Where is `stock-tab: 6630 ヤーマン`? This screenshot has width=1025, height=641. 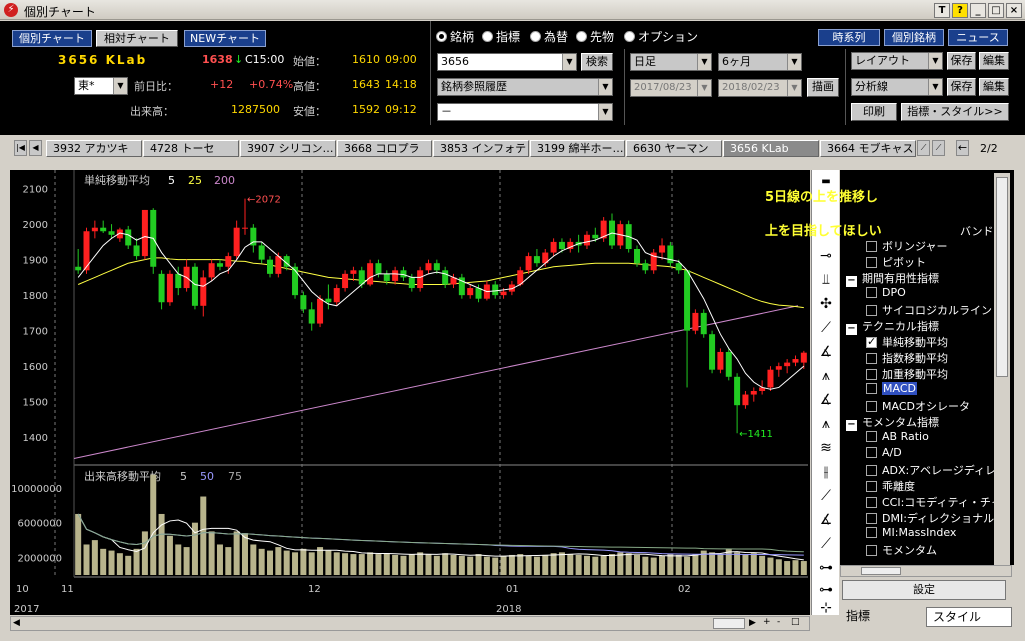 stock-tab: 6630 ヤーマン is located at coordinates (674, 148).